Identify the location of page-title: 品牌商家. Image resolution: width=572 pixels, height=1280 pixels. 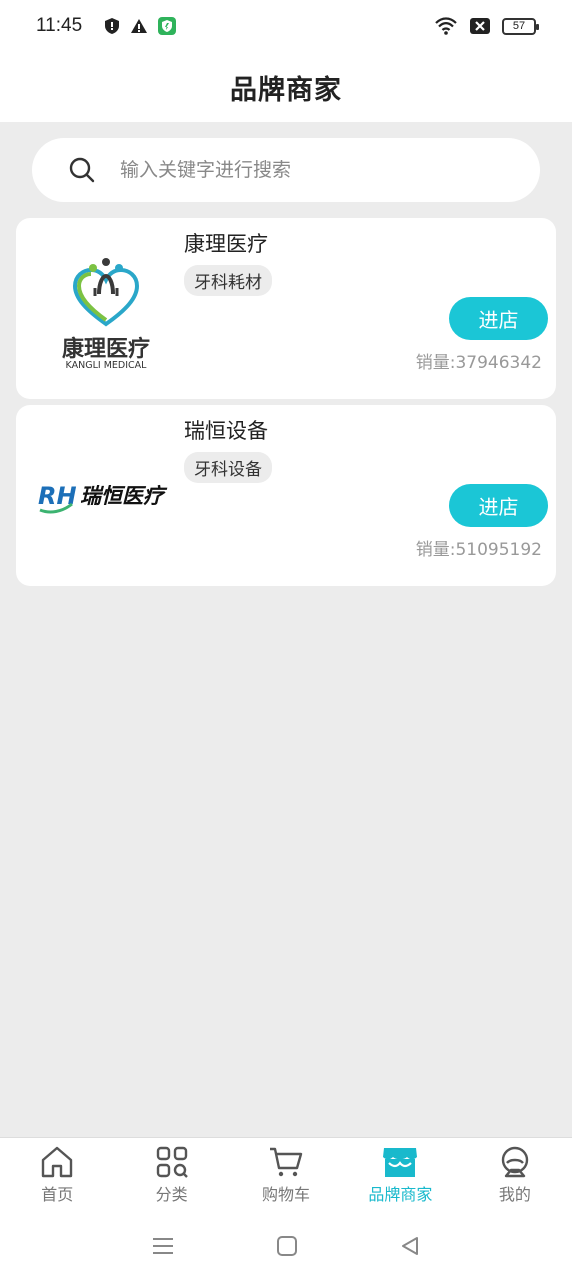
(286, 90).